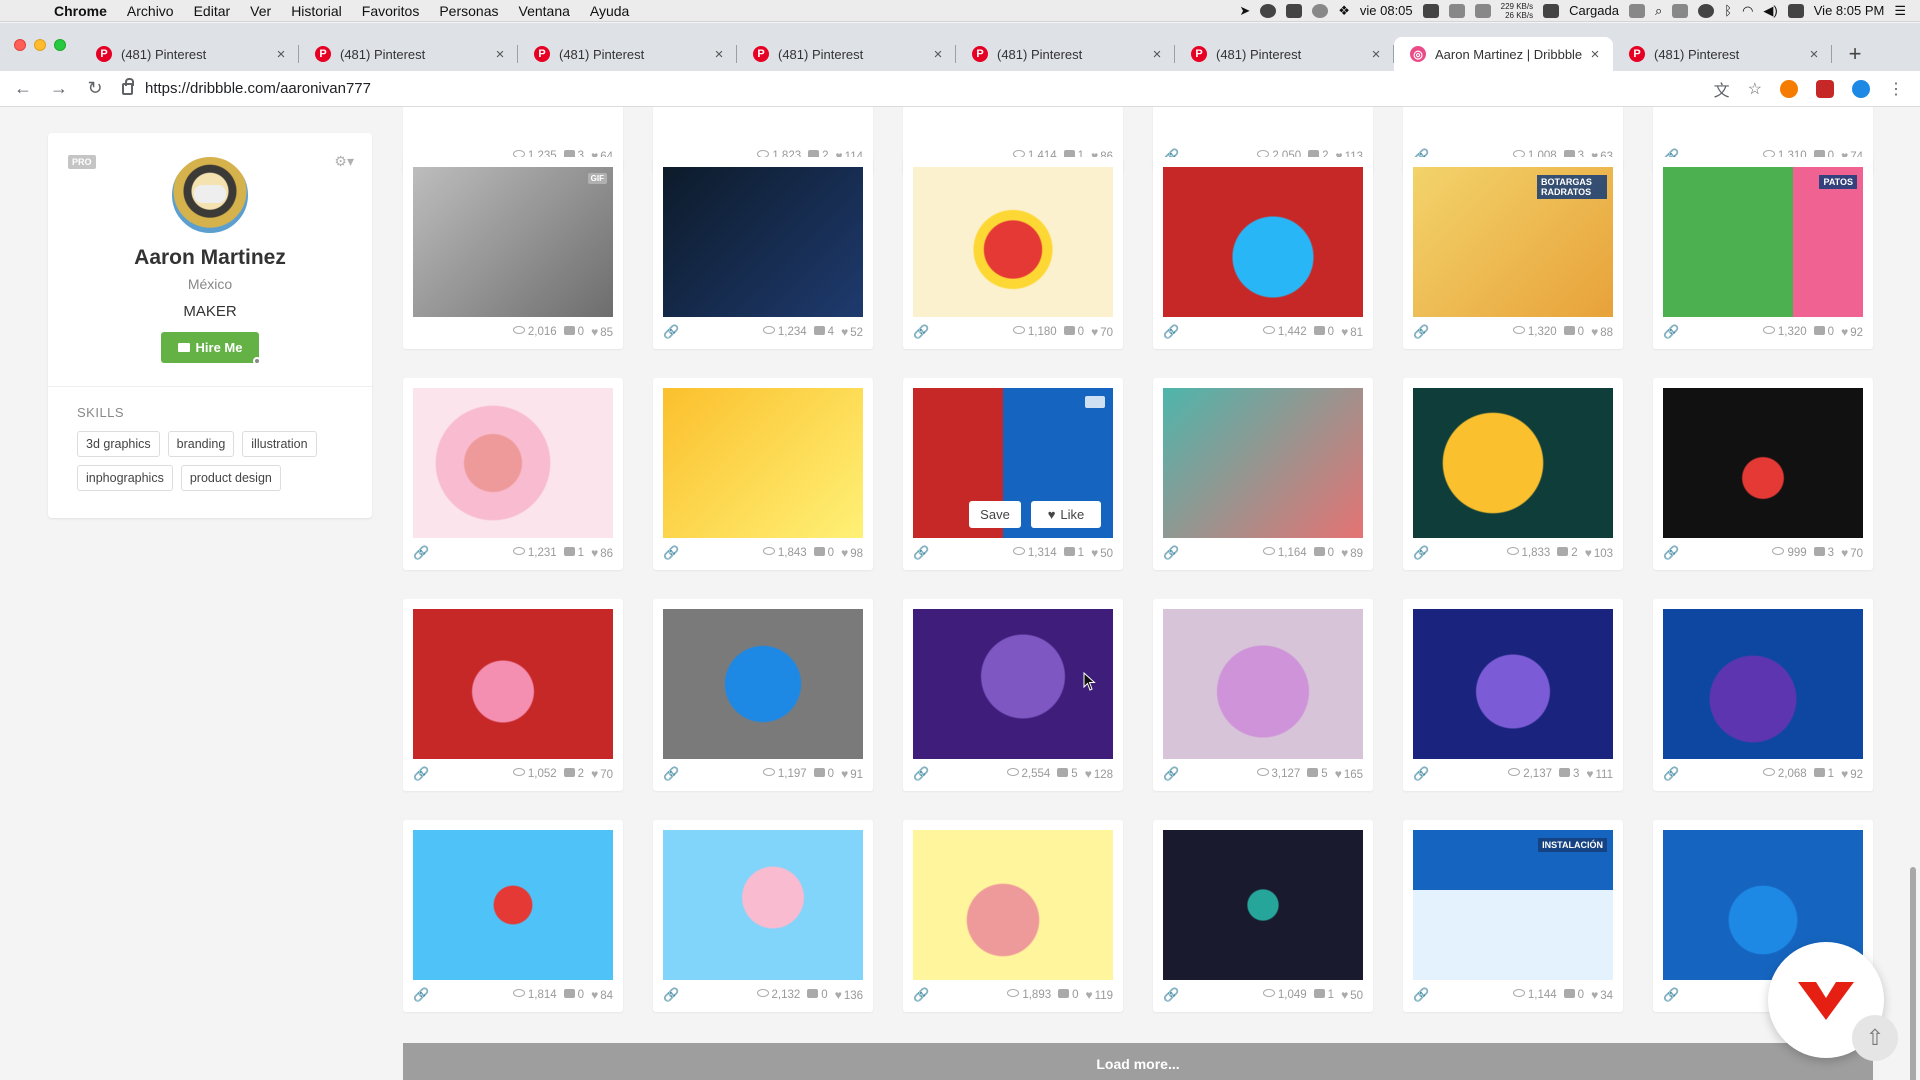 The height and width of the screenshot is (1080, 1920). Describe the element at coordinates (852, 774) in the screenshot. I see `likes-count: ♥ 91` at that location.